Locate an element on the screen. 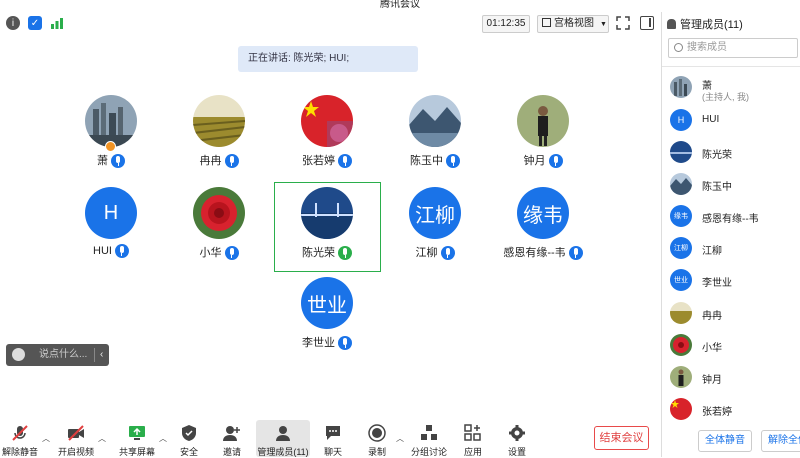  participant-tile: 陈光荣 is located at coordinates (327, 233).